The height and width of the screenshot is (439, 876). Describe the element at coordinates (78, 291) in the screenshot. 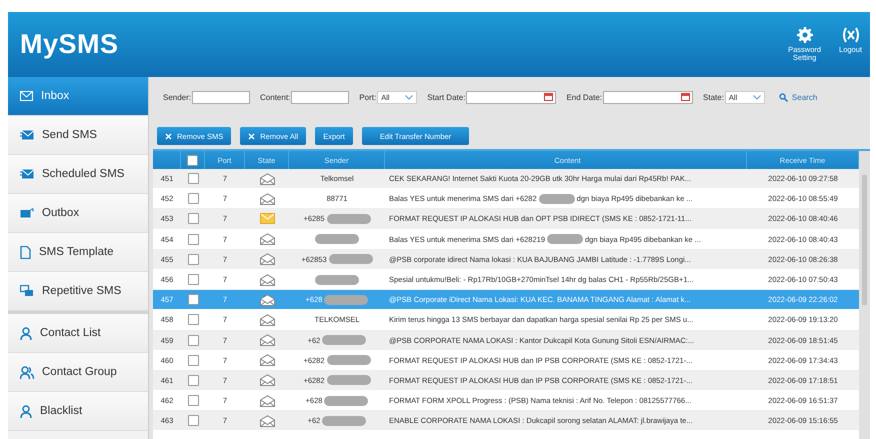

I see `sidebar-item: Repetitive SMS` at that location.